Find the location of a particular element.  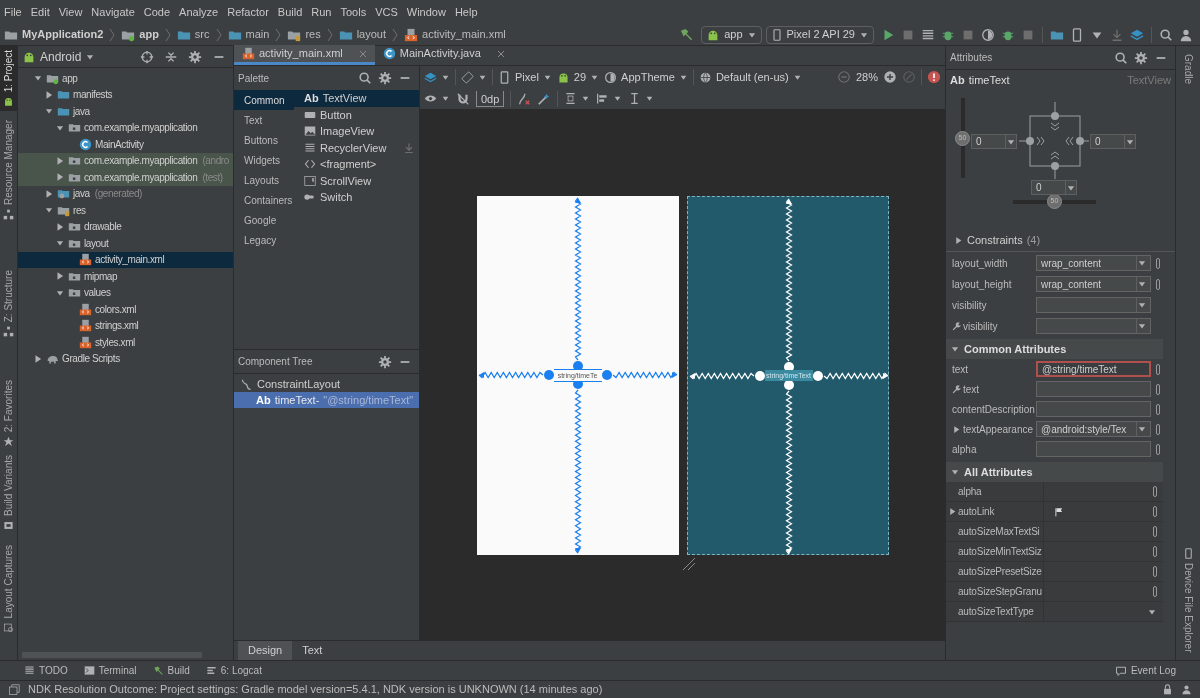

tool-window-tab: 2: Favorites is located at coordinates (9, 414).